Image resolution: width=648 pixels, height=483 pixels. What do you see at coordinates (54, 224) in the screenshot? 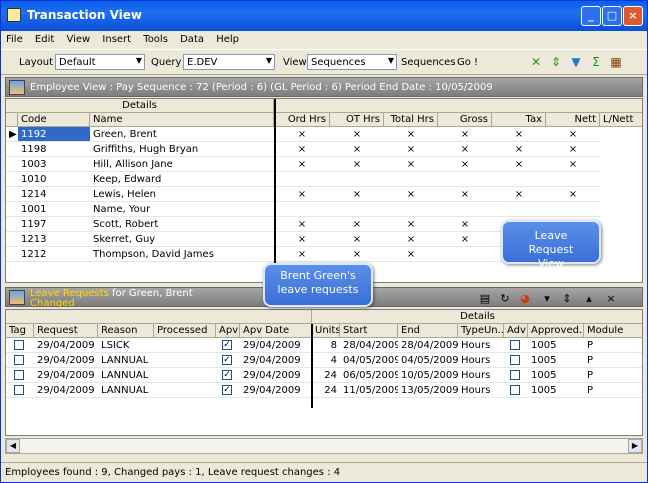
I see `employee-code: 1197` at bounding box center [54, 224].